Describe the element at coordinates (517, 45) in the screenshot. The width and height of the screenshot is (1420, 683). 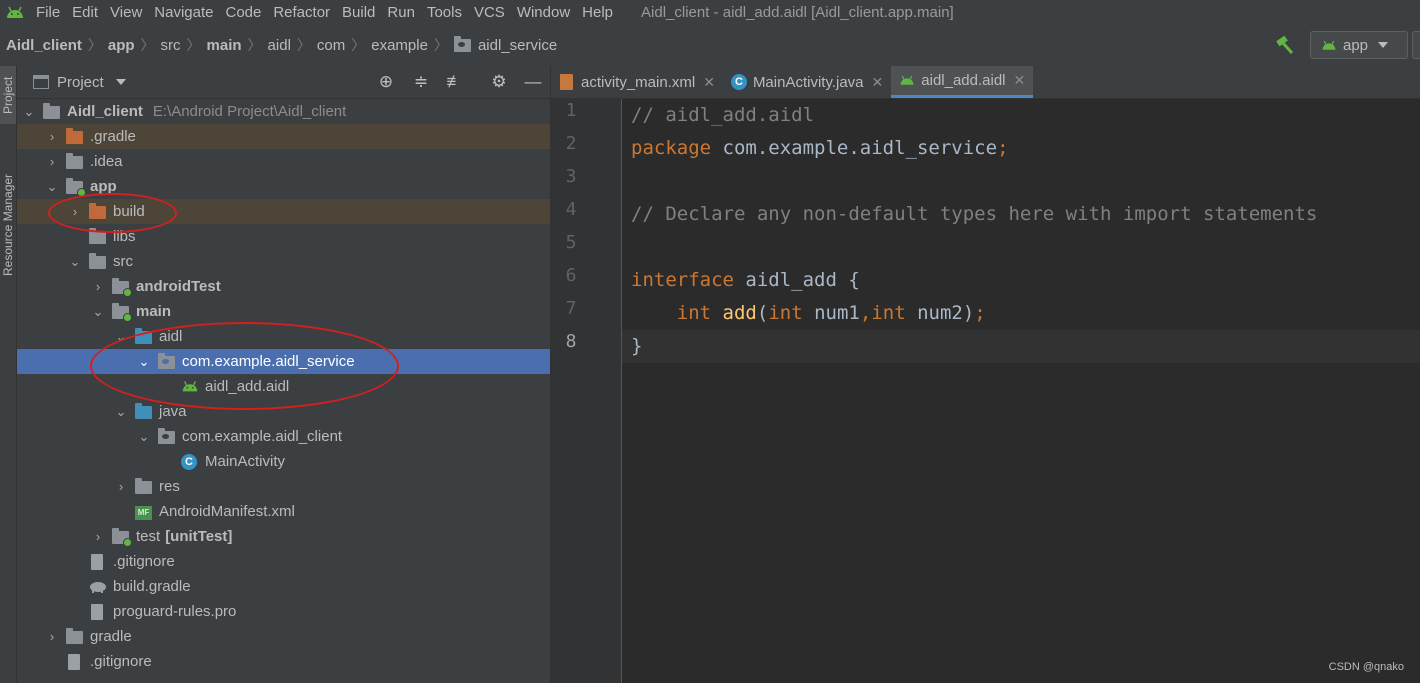
I see `breadcrumb-item: aidl_service` at that location.